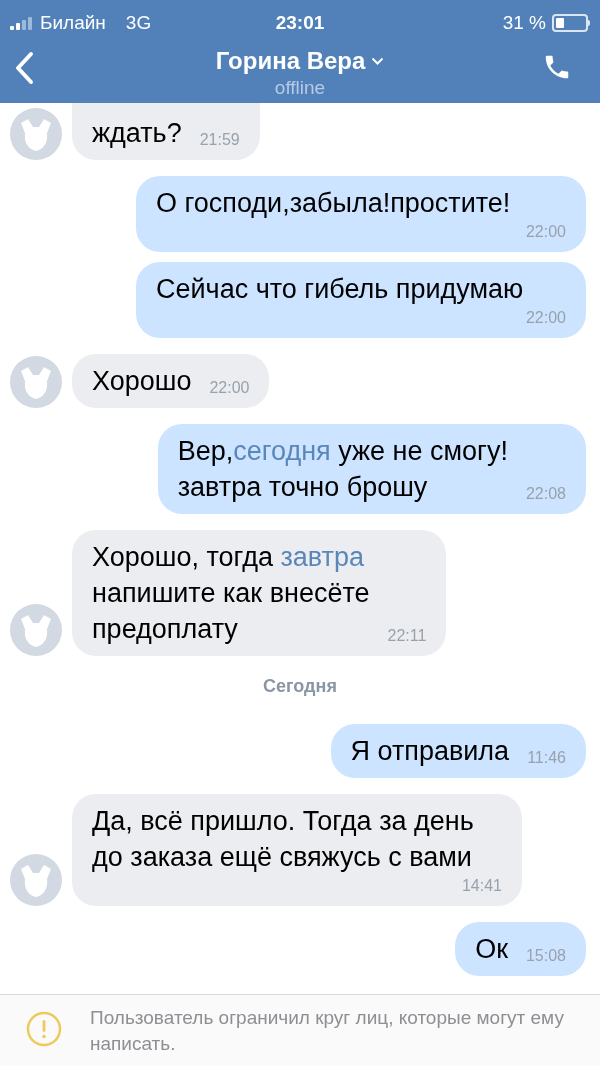 The image size is (600, 1066). What do you see at coordinates (300, 88) in the screenshot?
I see `contact-status: offline` at bounding box center [300, 88].